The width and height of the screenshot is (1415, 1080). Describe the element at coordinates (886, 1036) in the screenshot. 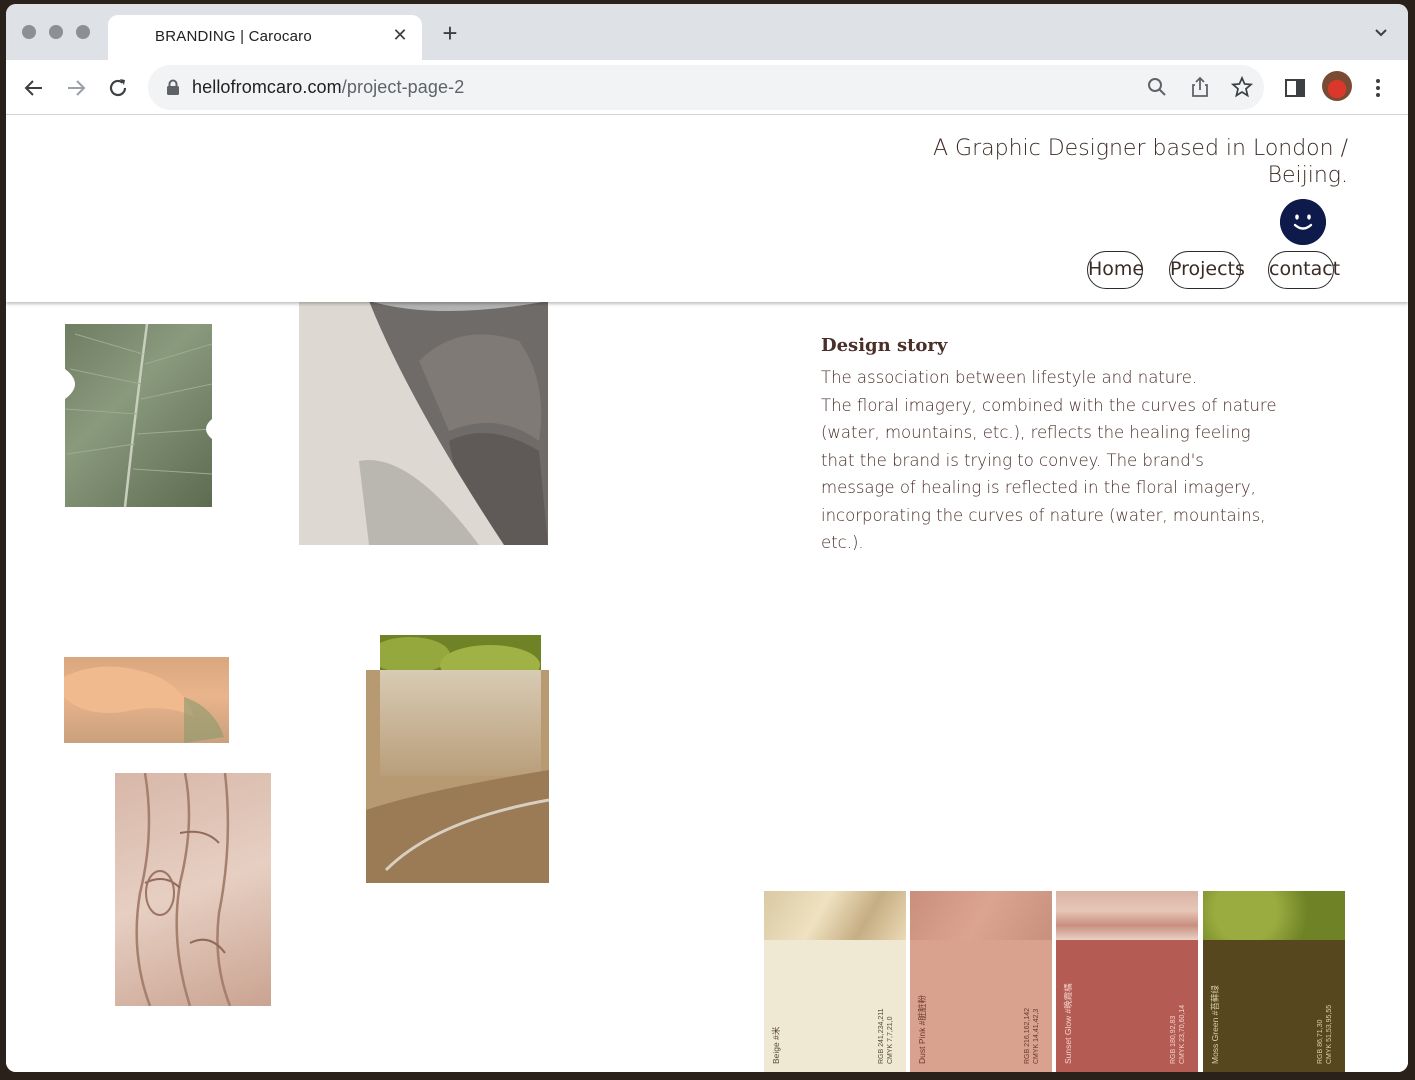

I see `swatch-beige-codes: RGB 241,234,211 CMYK 7,7,21,0` at that location.